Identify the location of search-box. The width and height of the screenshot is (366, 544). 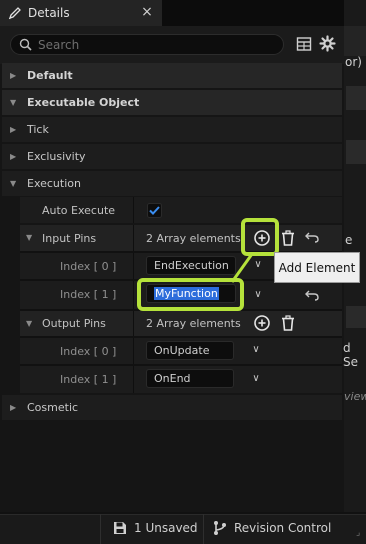
(147, 44).